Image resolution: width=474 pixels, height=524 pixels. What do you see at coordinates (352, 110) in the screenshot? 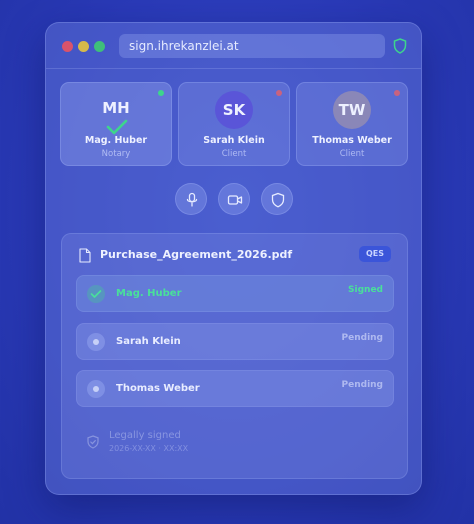
I see `avatar: TW` at bounding box center [352, 110].